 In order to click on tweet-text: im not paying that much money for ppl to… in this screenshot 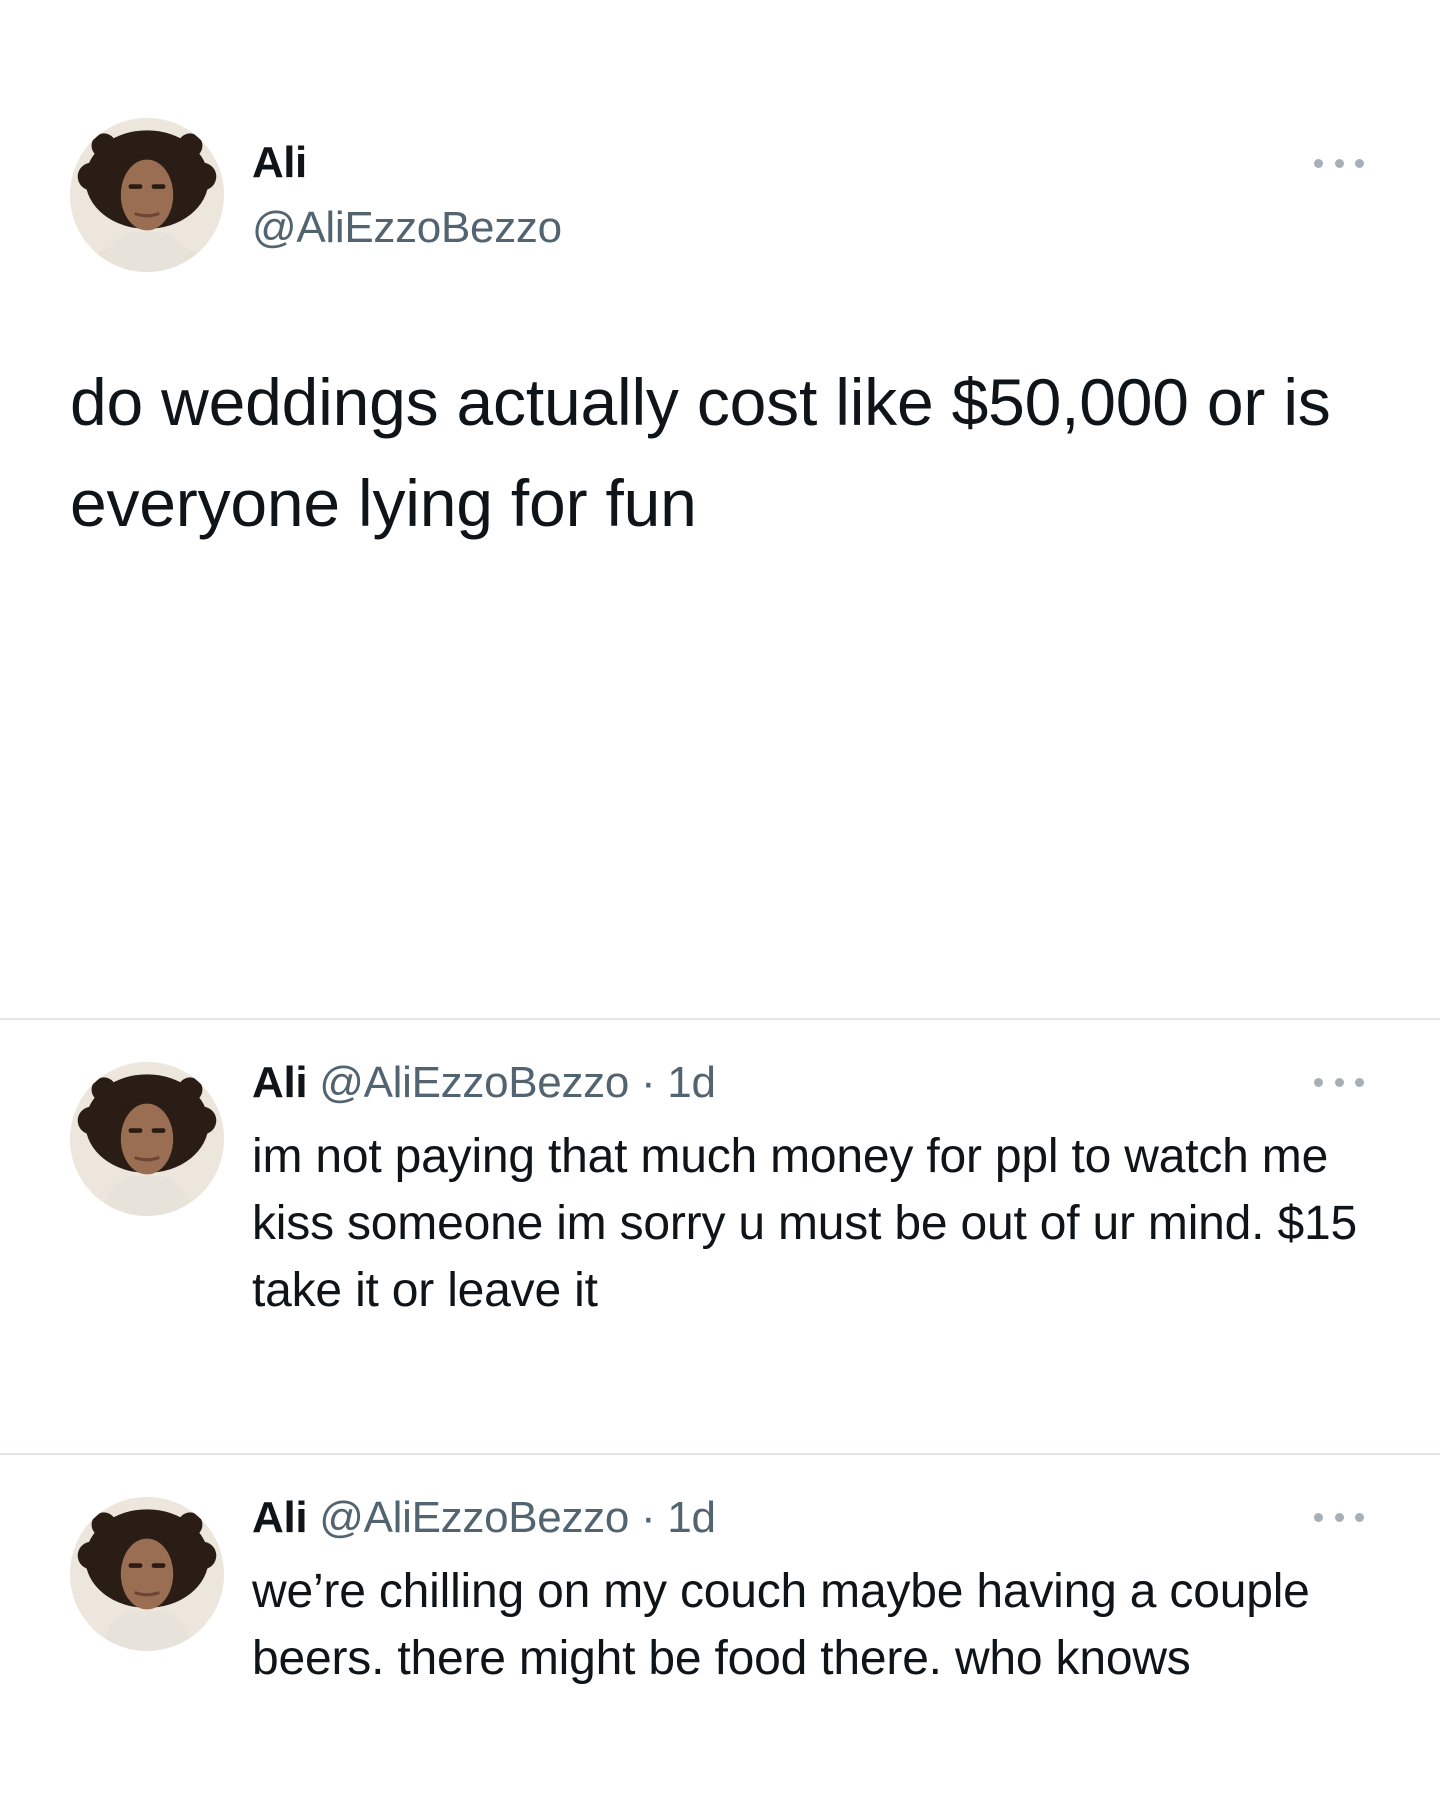, I will do `click(804, 1223)`.